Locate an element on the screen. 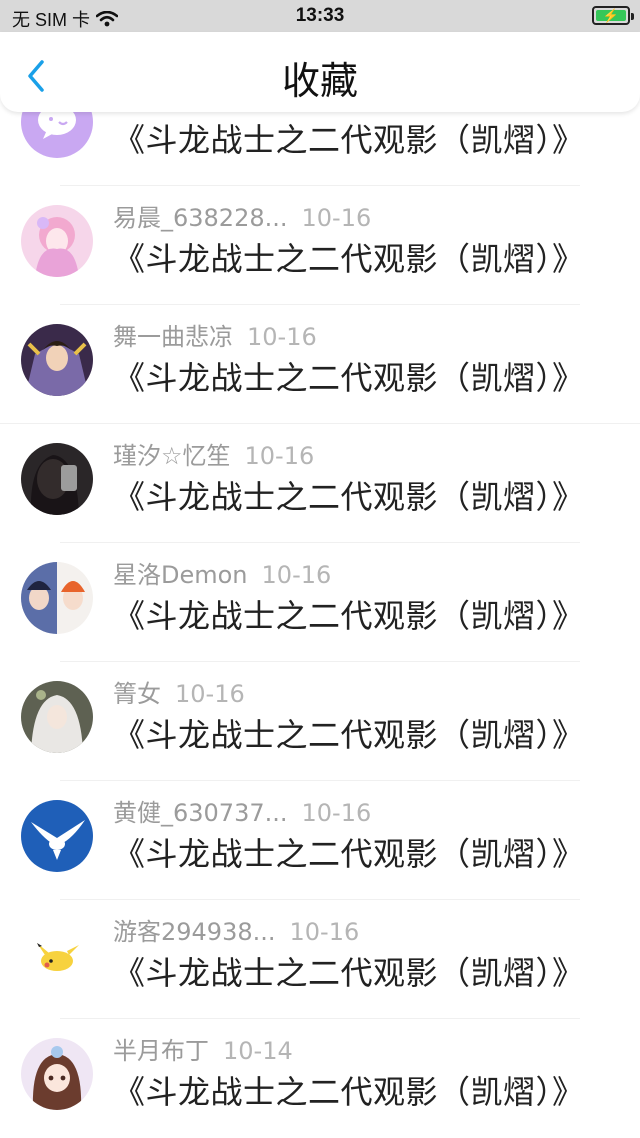 This screenshot has width=640, height=1138. list-item: 黄健_630737... 10-16 《斗龙战士之二代观影（凯熠）》 is located at coordinates (320, 840).